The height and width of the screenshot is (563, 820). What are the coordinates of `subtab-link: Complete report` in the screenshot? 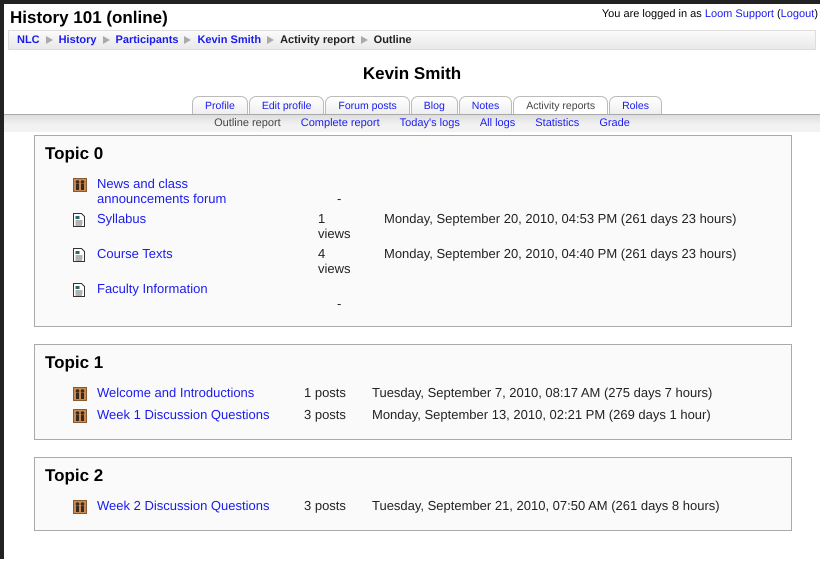 It's located at (340, 123).